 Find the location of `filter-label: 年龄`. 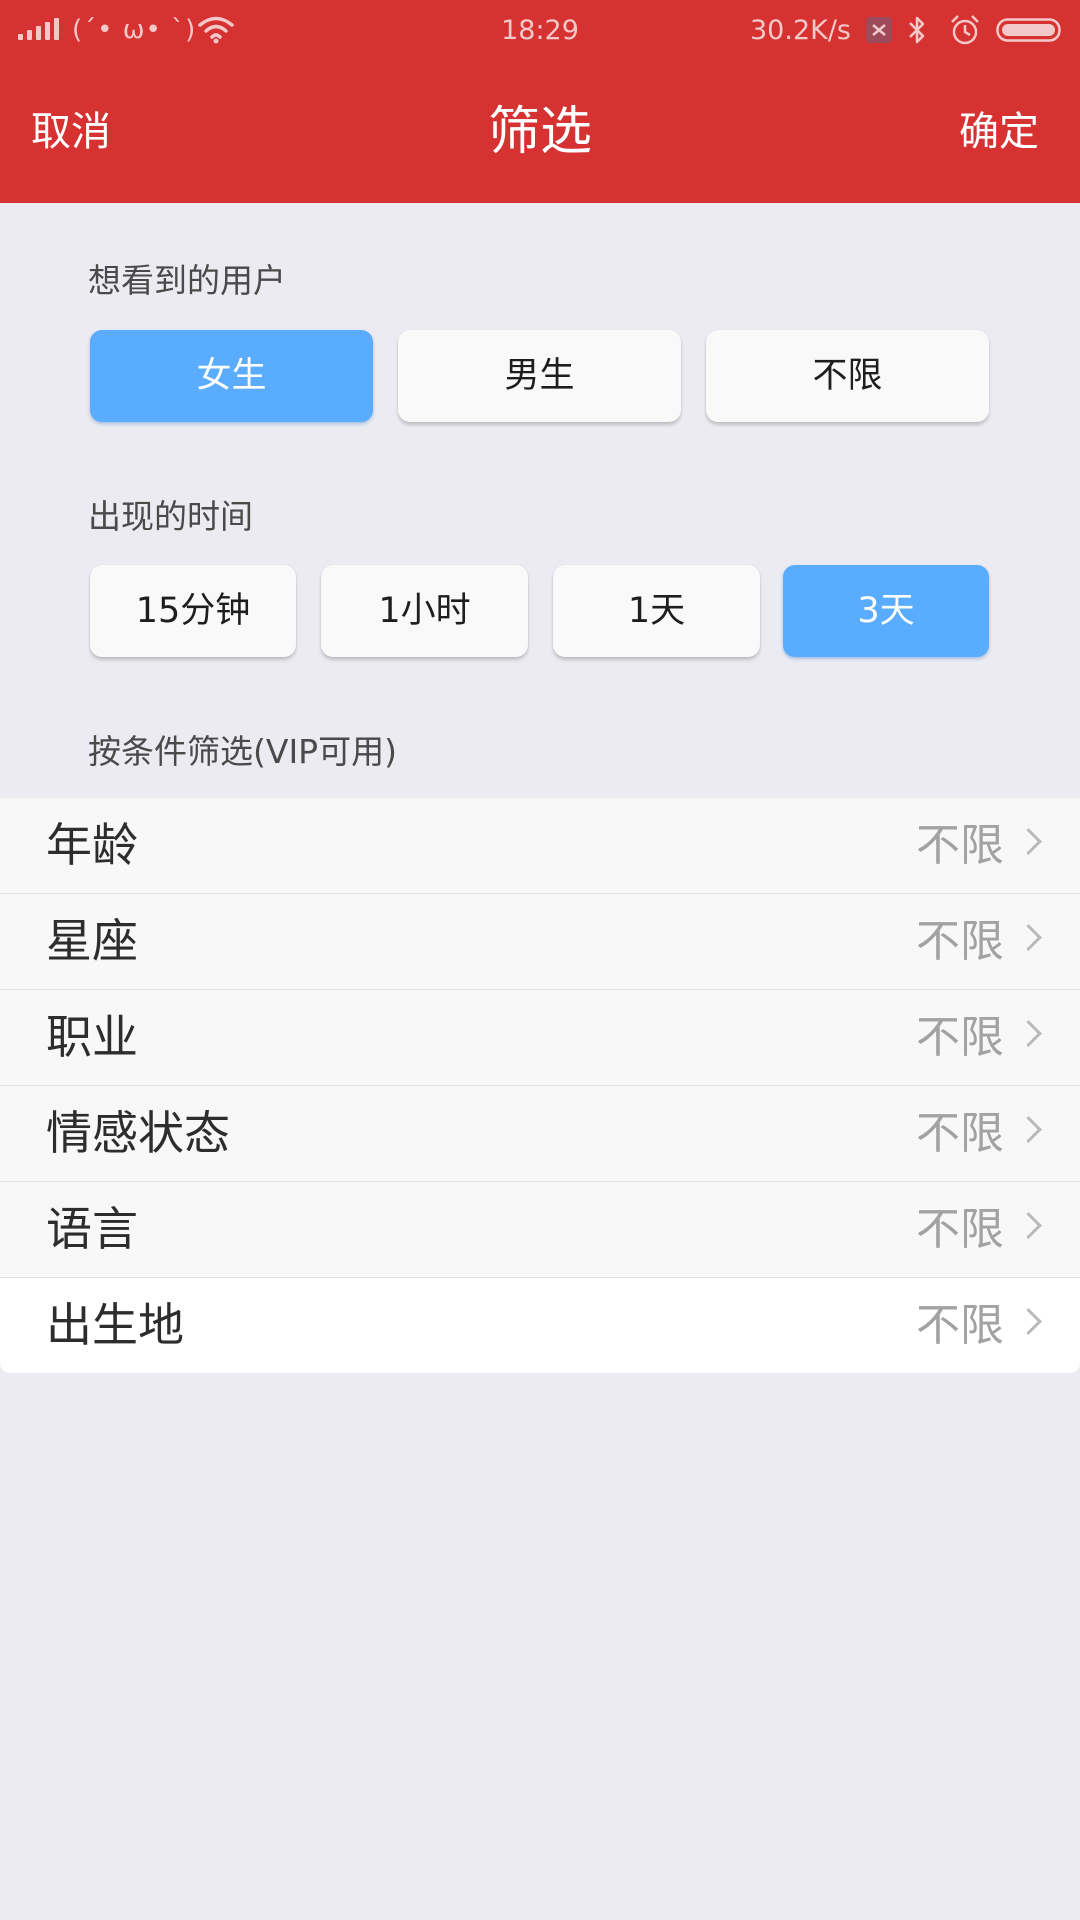

filter-label: 年龄 is located at coordinates (92, 845).